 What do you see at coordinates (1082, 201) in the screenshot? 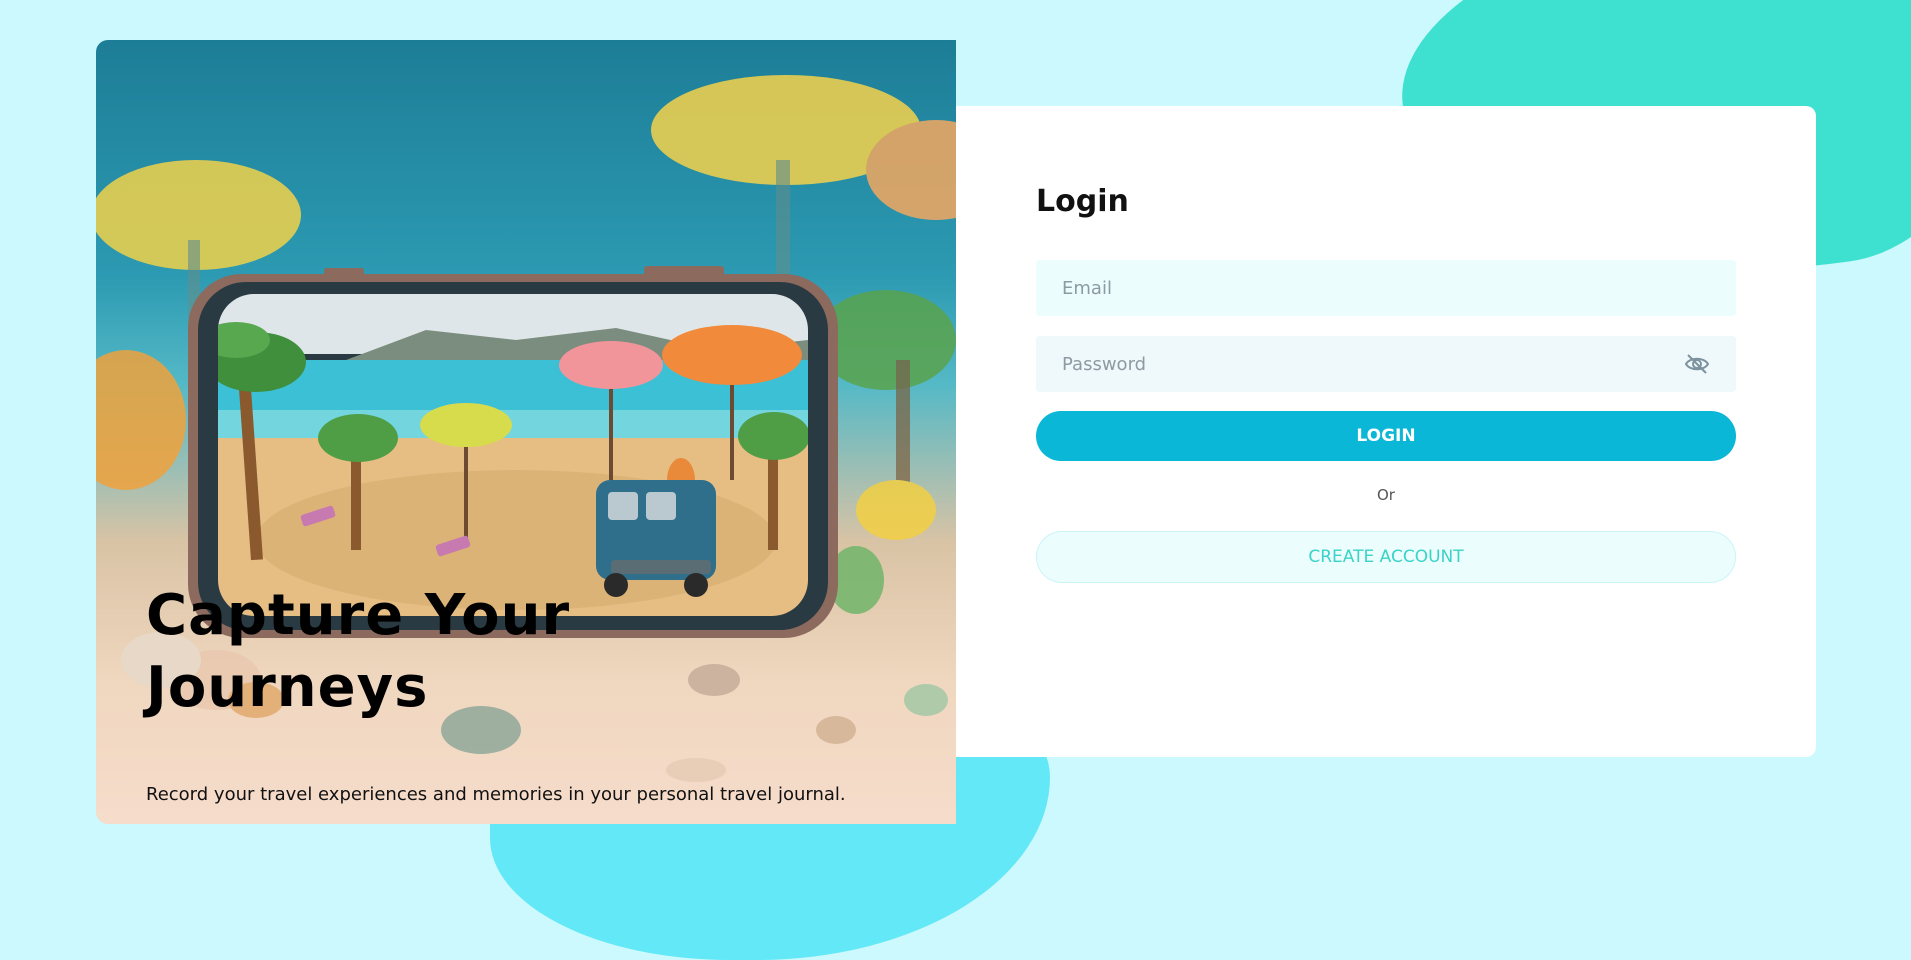
I see `login-heading: Login` at bounding box center [1082, 201].